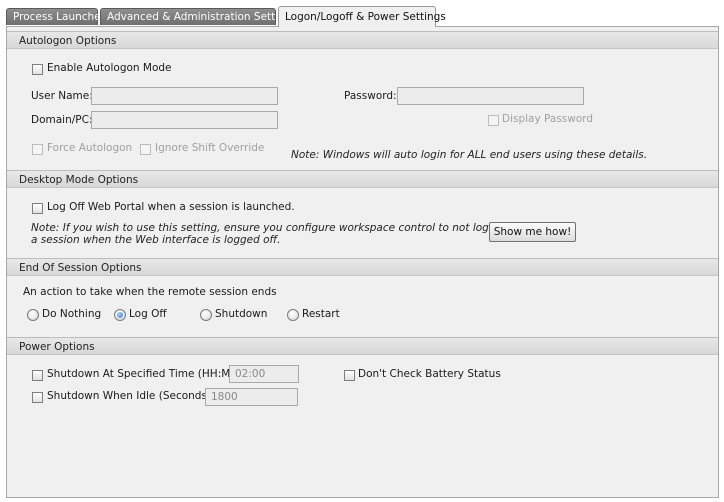 The width and height of the screenshot is (724, 502). Describe the element at coordinates (37, 375) in the screenshot. I see `shutdown-at-time-checkbox` at that location.